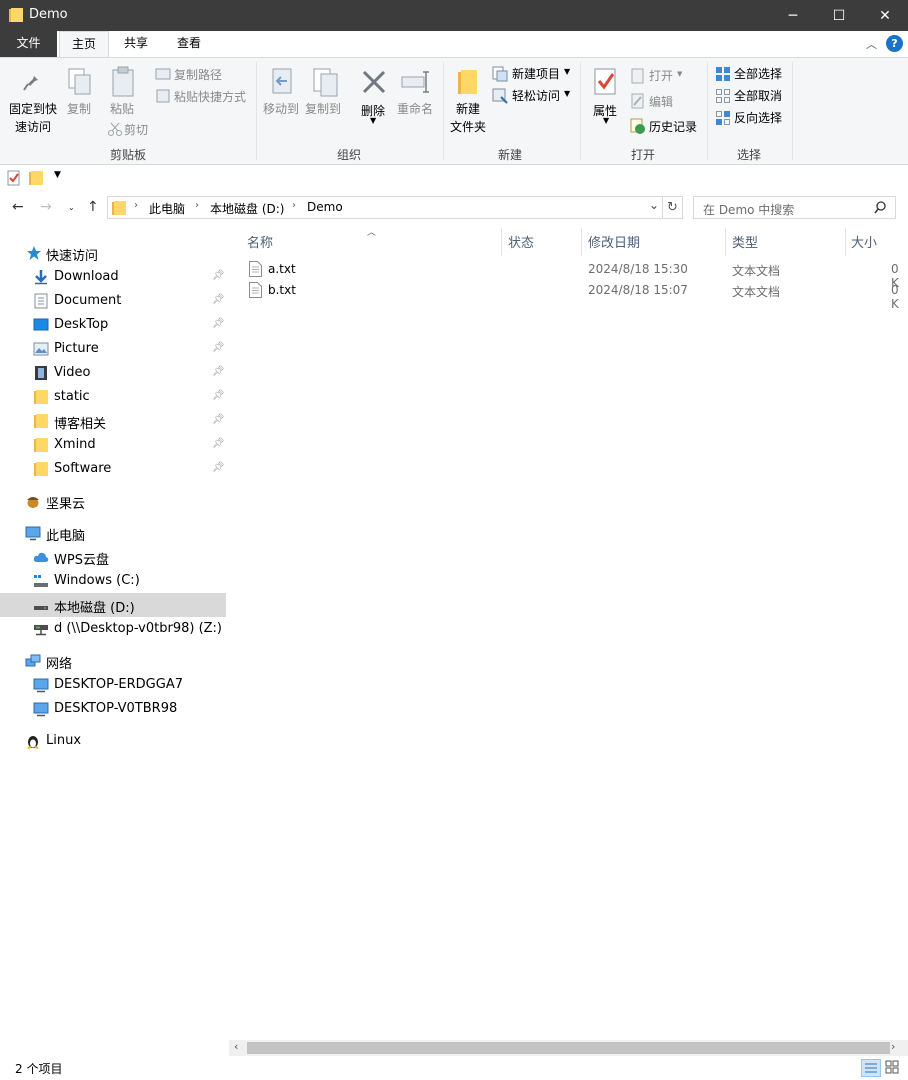 Image resolution: width=908 pixels, height=1080 pixels. What do you see at coordinates (79, 108) in the screenshot?
I see `copy-button: 复制` at bounding box center [79, 108].